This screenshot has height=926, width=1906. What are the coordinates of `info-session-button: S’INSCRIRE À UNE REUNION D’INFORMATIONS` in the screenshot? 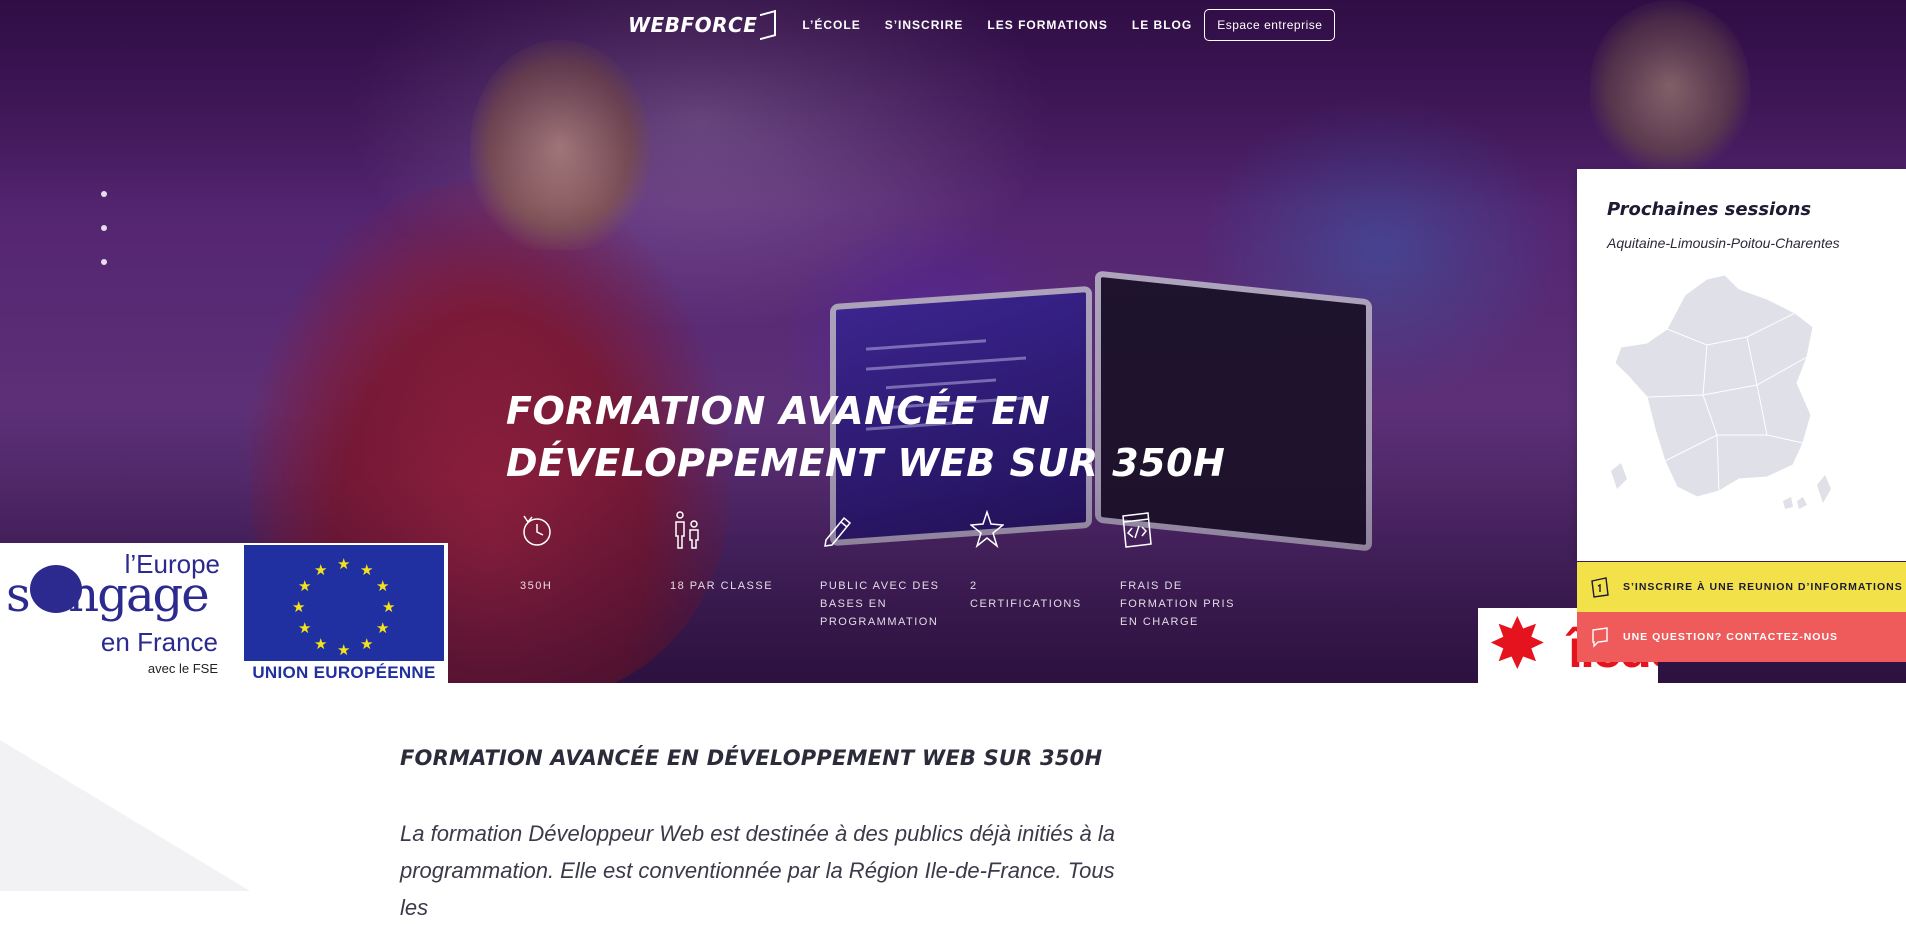 It's located at (1741, 587).